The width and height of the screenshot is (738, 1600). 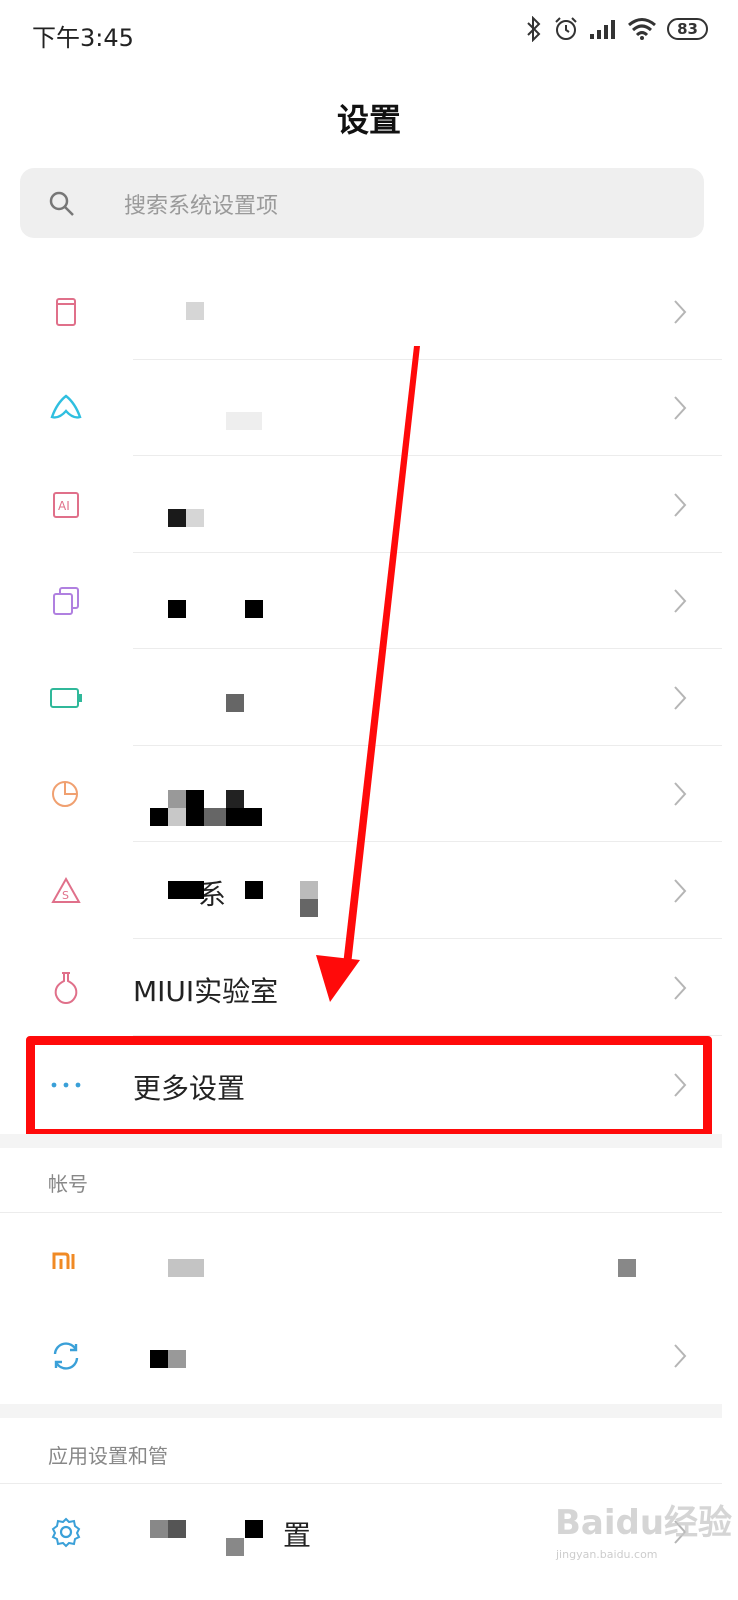 What do you see at coordinates (368, 674) in the screenshot?
I see `annotation-arrow` at bounding box center [368, 674].